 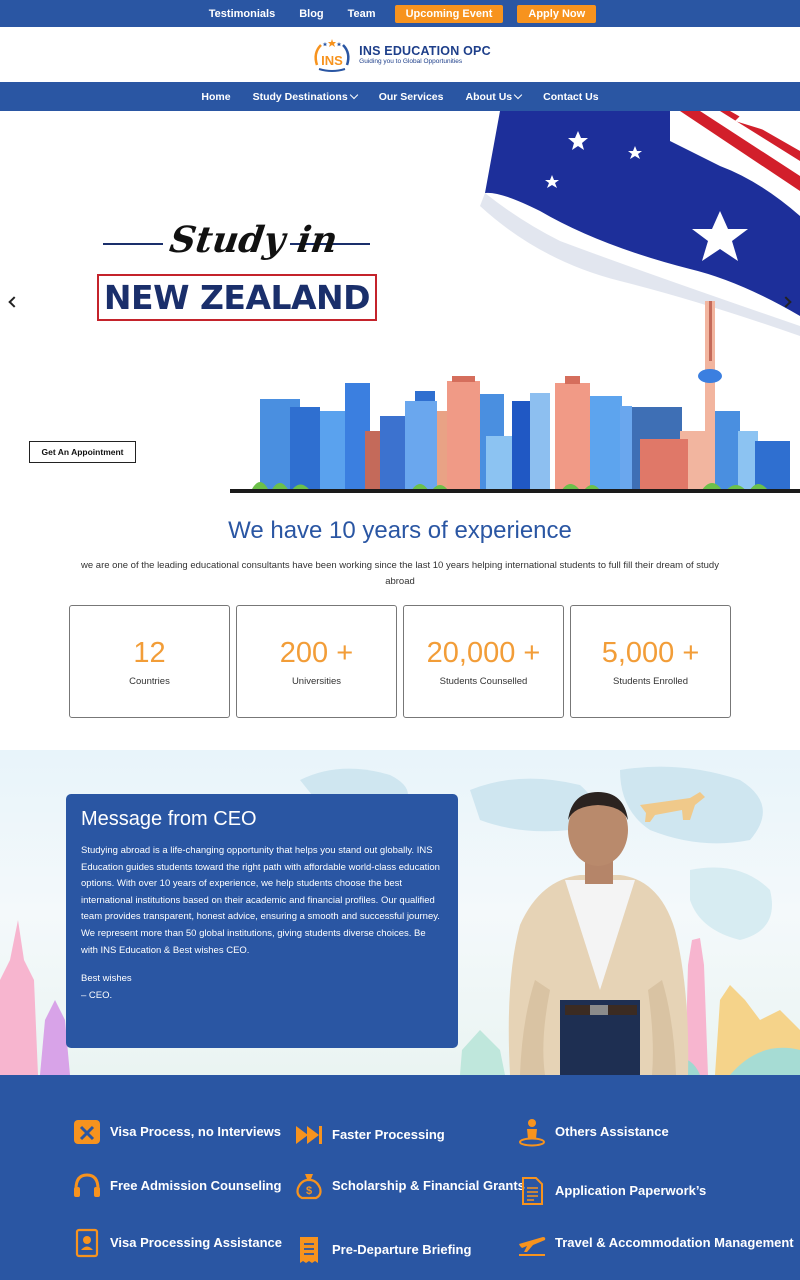 I want to click on service-visa-assistance: Visa Processing Assistance, so click(x=177, y=1243).